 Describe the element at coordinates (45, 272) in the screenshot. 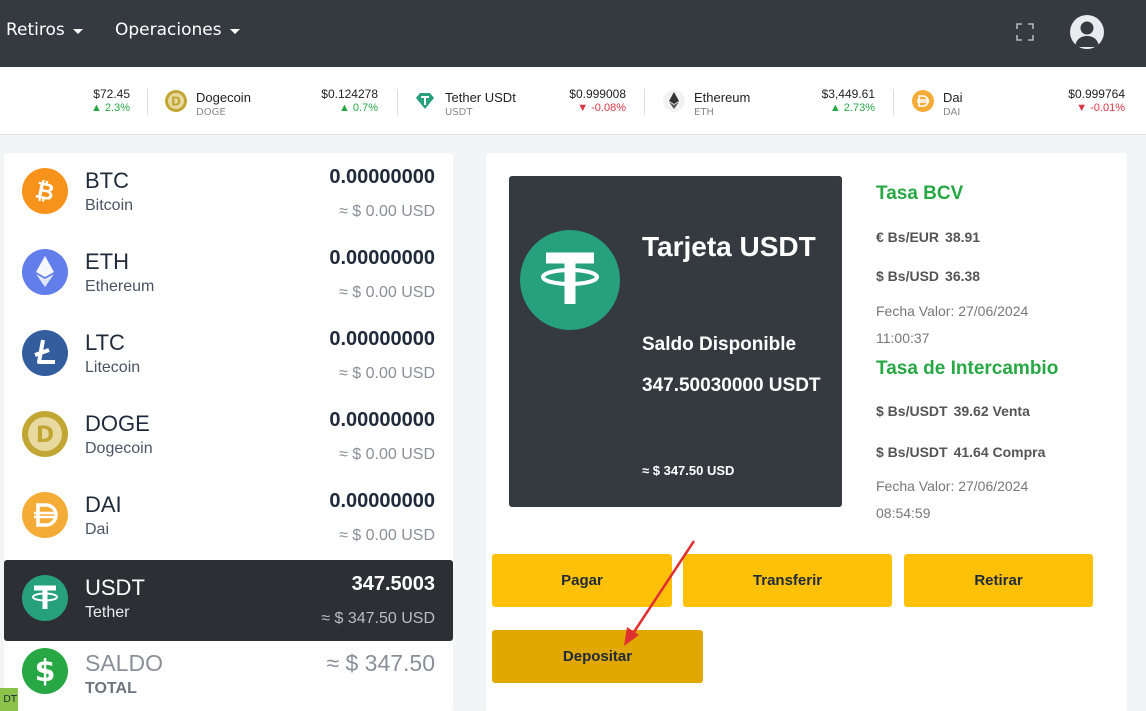

I see `ethereum-icon` at that location.